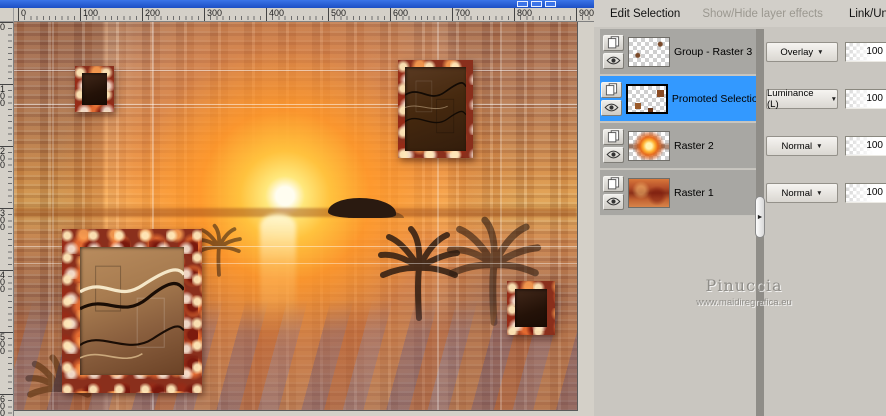  I want to click on splitter-handle-icon: ►, so click(760, 217).